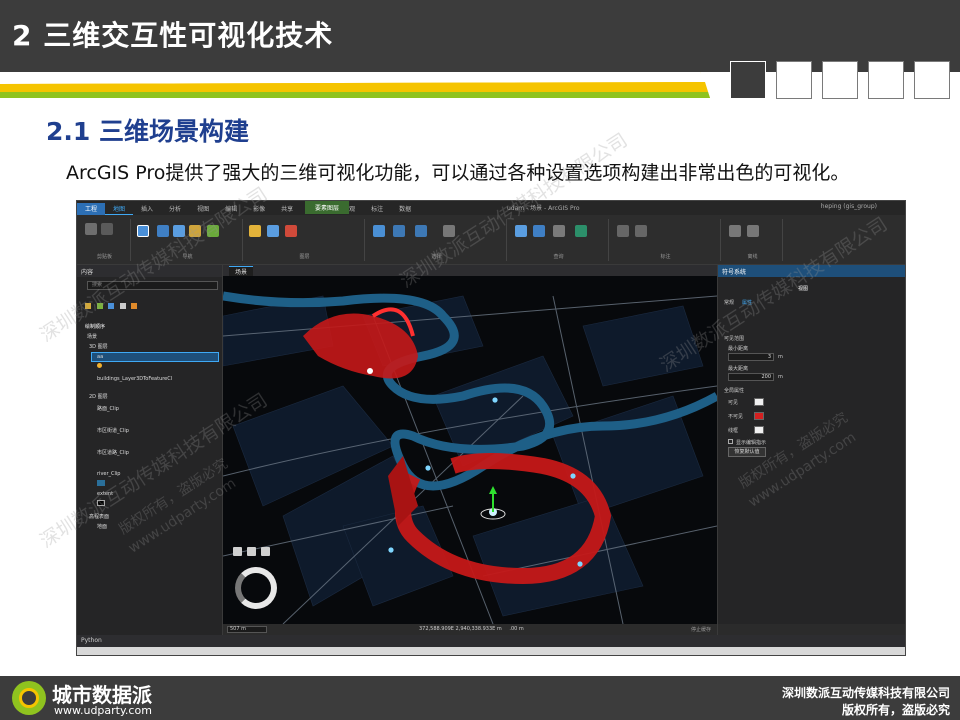 The image size is (960, 720). What do you see at coordinates (449, 231) in the screenshot?
I see `attributes-icon` at bounding box center [449, 231].